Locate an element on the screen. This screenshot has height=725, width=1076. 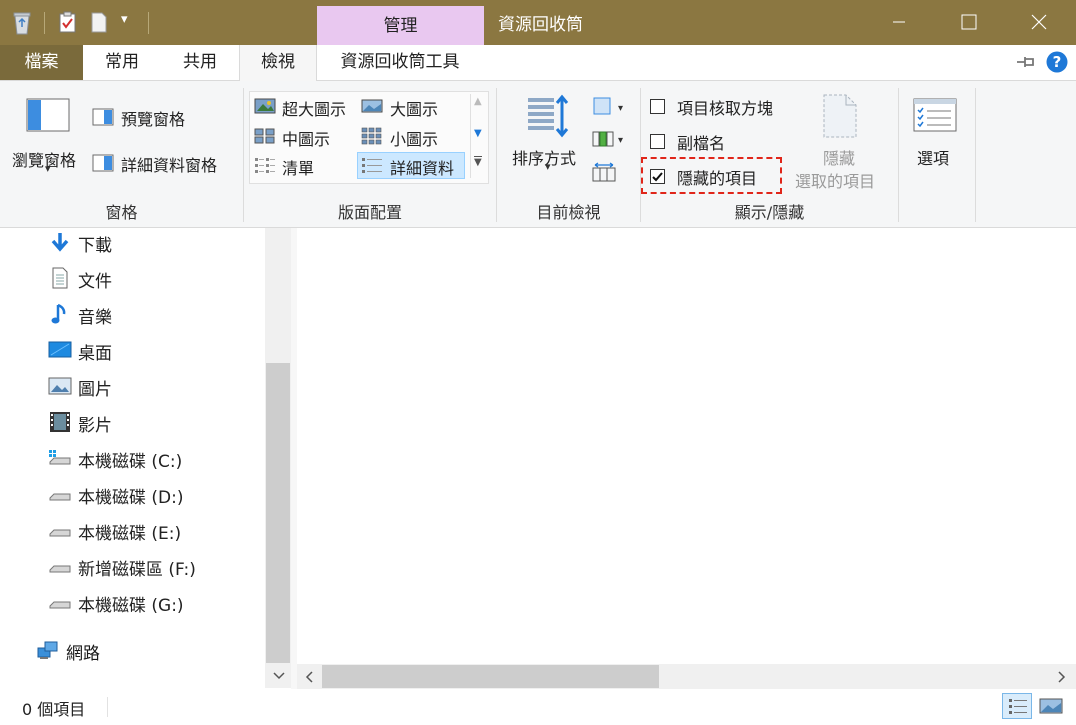
gallery-more-icon: ▼ is located at coordinates (478, 162).